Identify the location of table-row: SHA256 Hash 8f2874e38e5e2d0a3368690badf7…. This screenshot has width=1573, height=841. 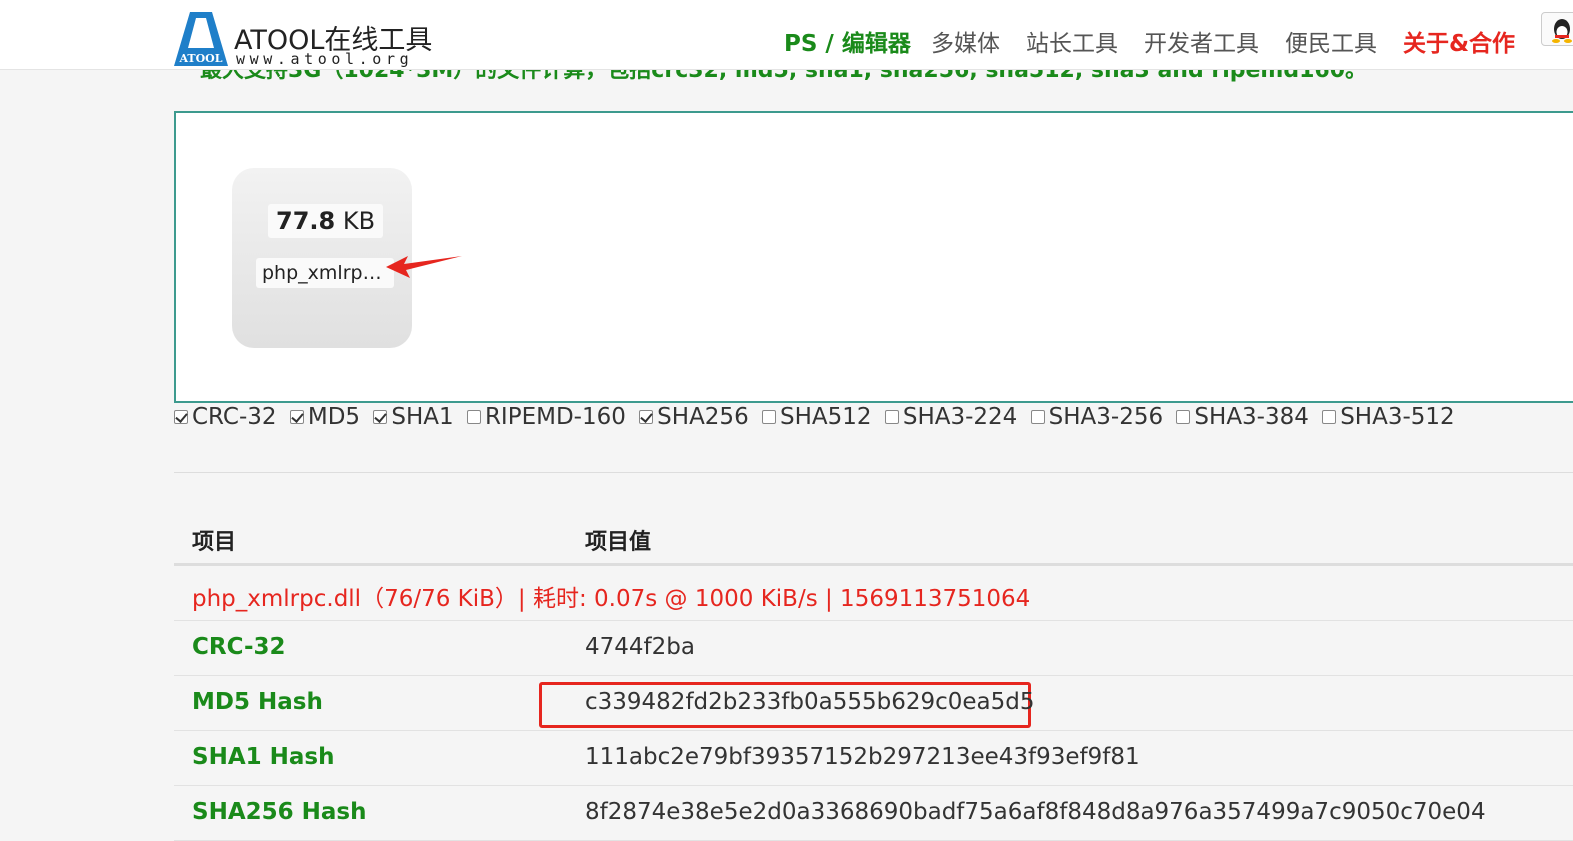
(873, 813).